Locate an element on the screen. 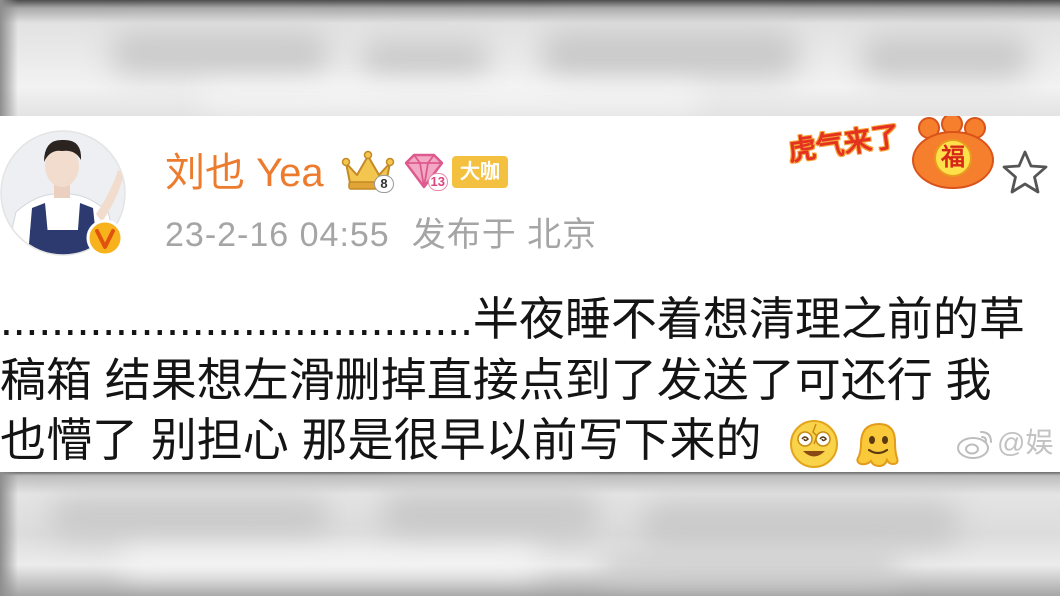 The image size is (1060, 596). author-name: 刘也 Yea is located at coordinates (244, 173).